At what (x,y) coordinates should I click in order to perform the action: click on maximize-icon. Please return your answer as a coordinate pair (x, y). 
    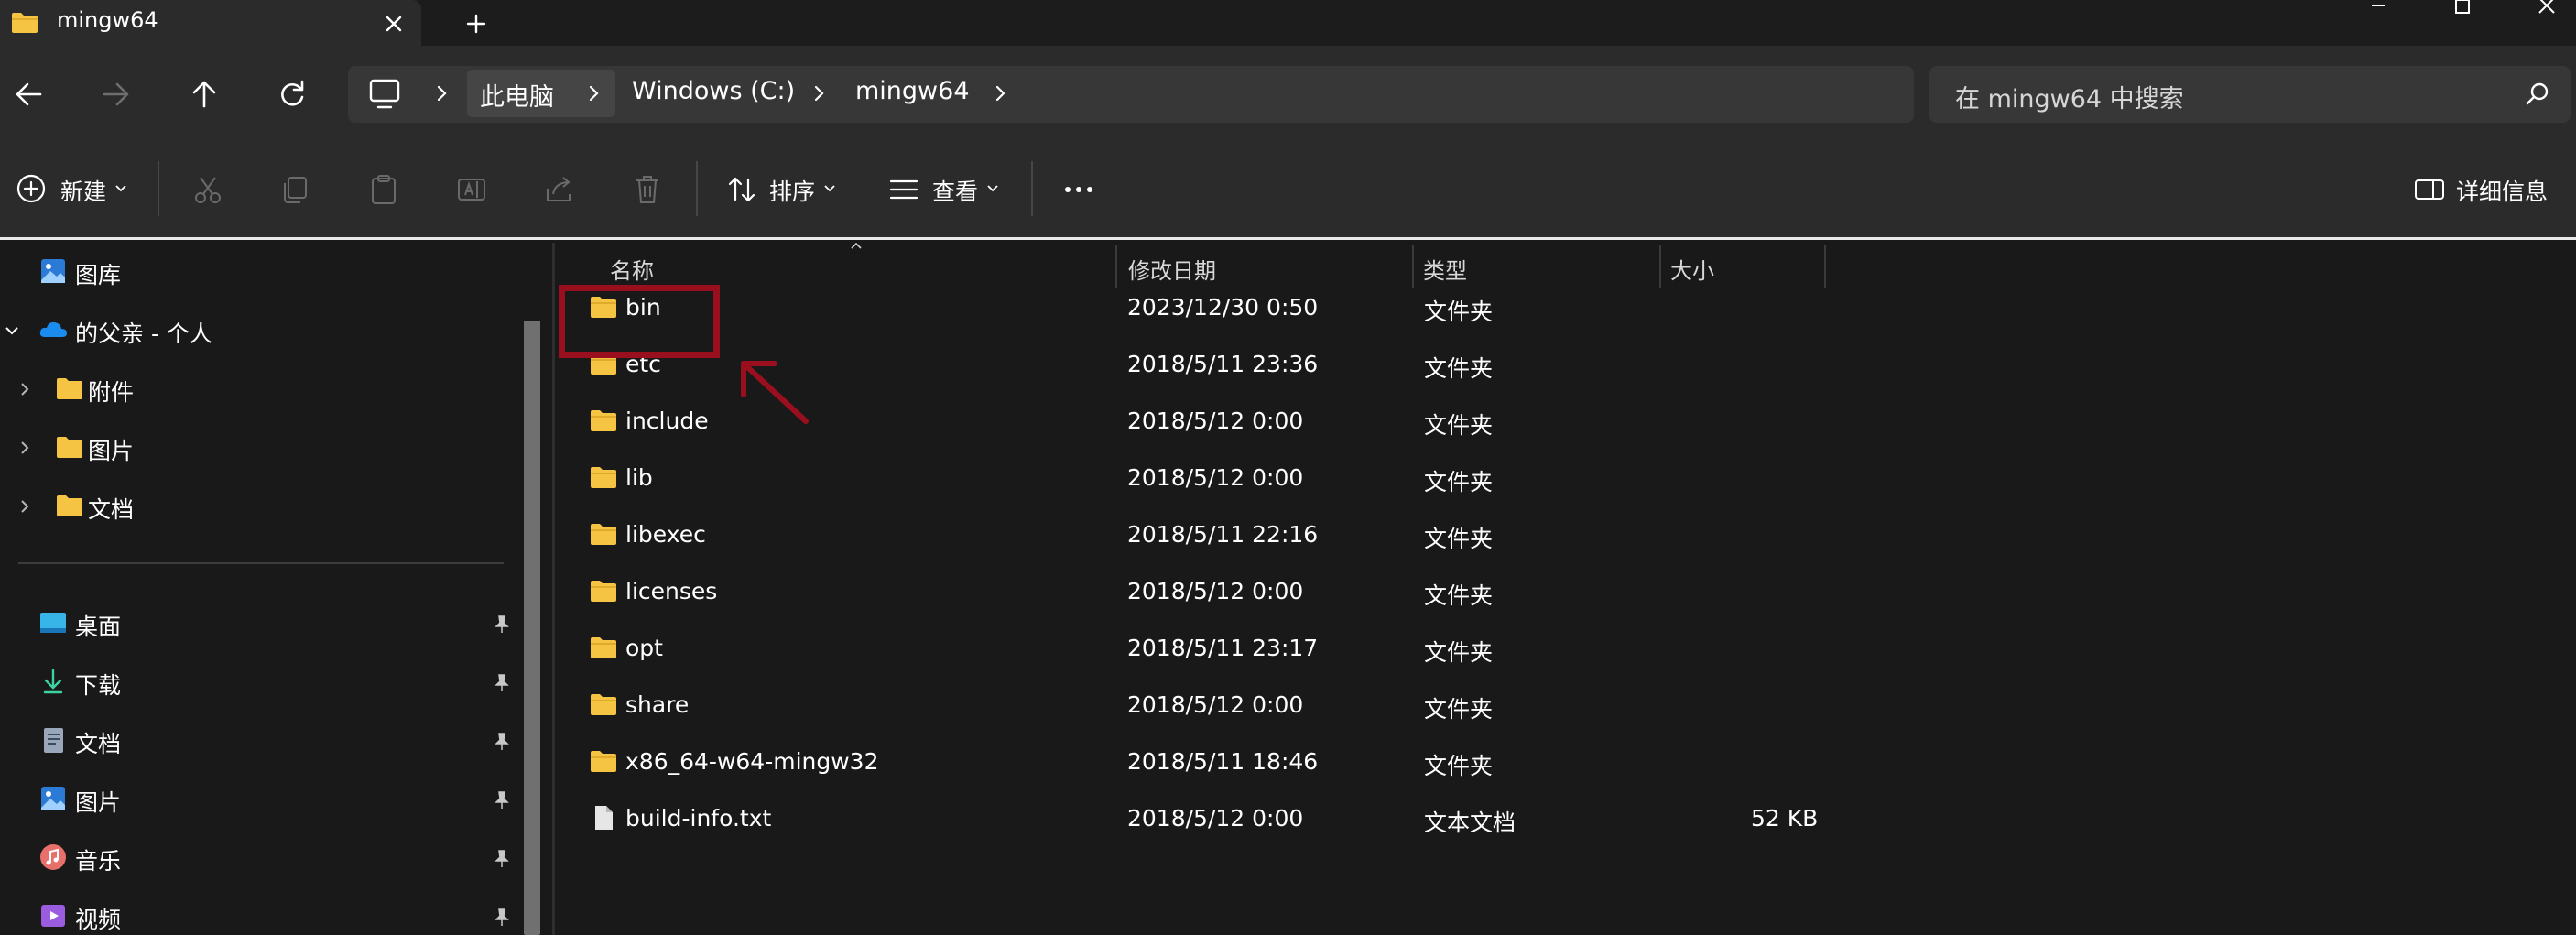
    Looking at the image, I should click on (2462, 11).